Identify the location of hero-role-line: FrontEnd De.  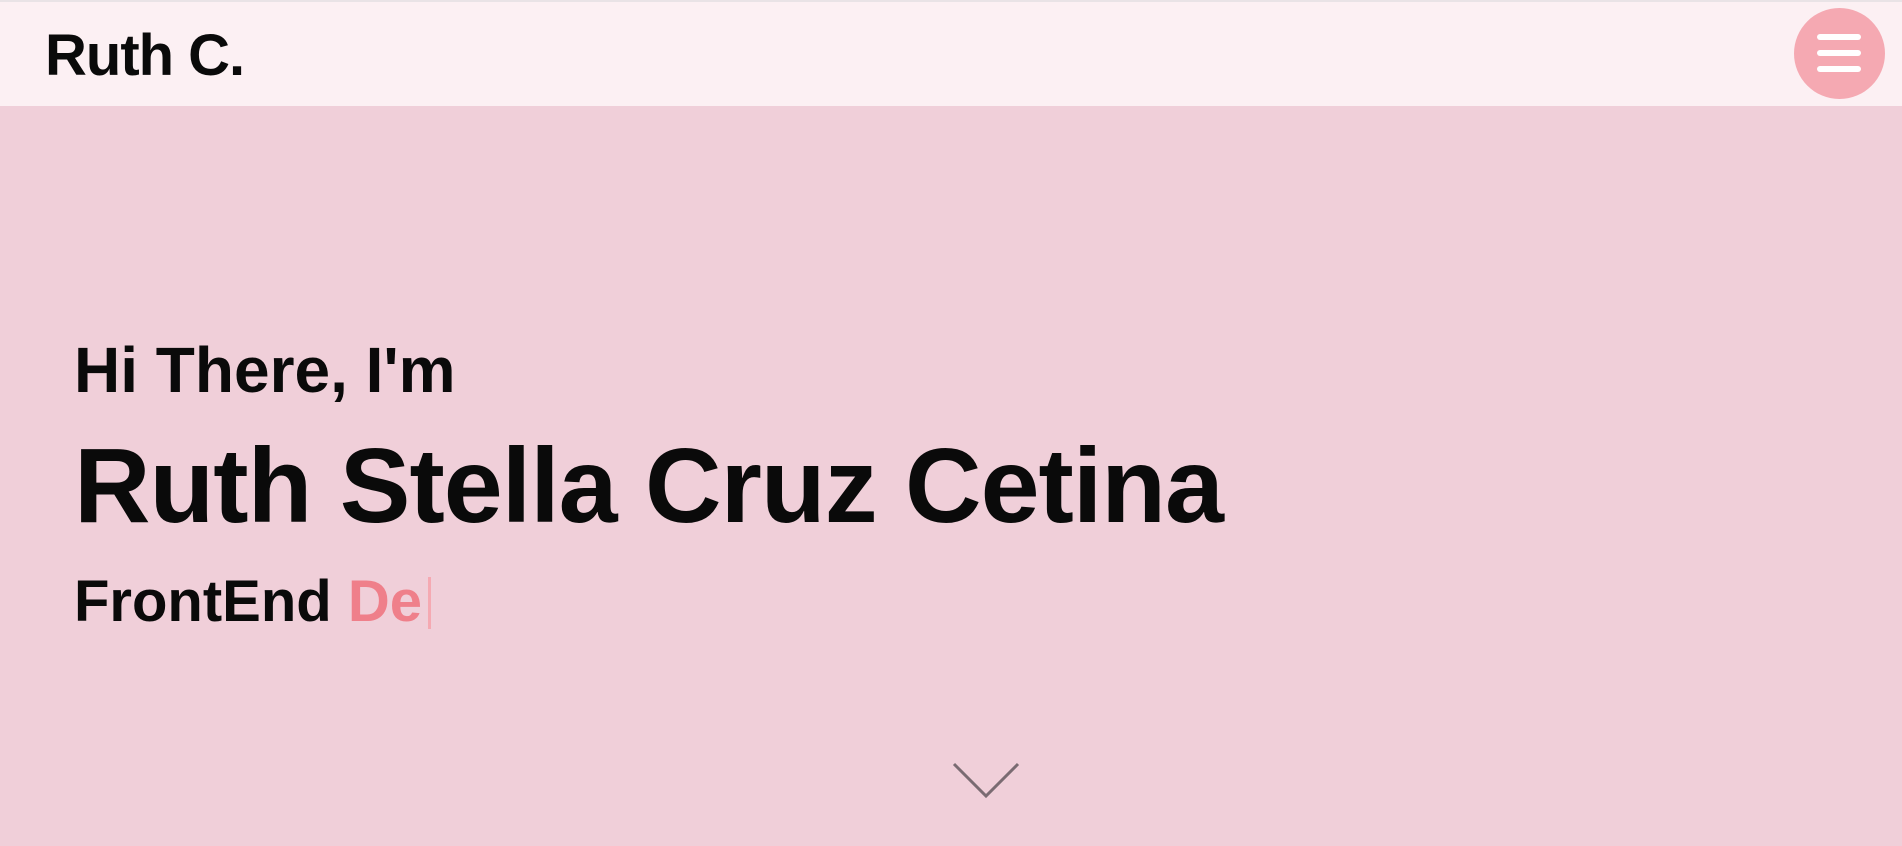
(252, 602).